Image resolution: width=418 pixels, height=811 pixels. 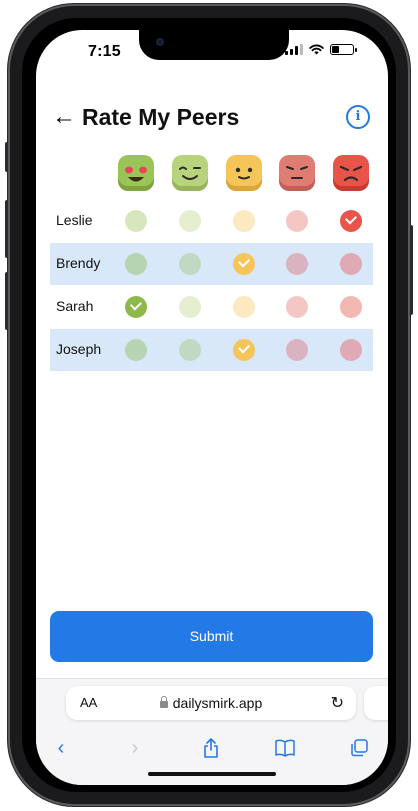 What do you see at coordinates (161, 116) in the screenshot?
I see `page-title: Rate My Peers` at bounding box center [161, 116].